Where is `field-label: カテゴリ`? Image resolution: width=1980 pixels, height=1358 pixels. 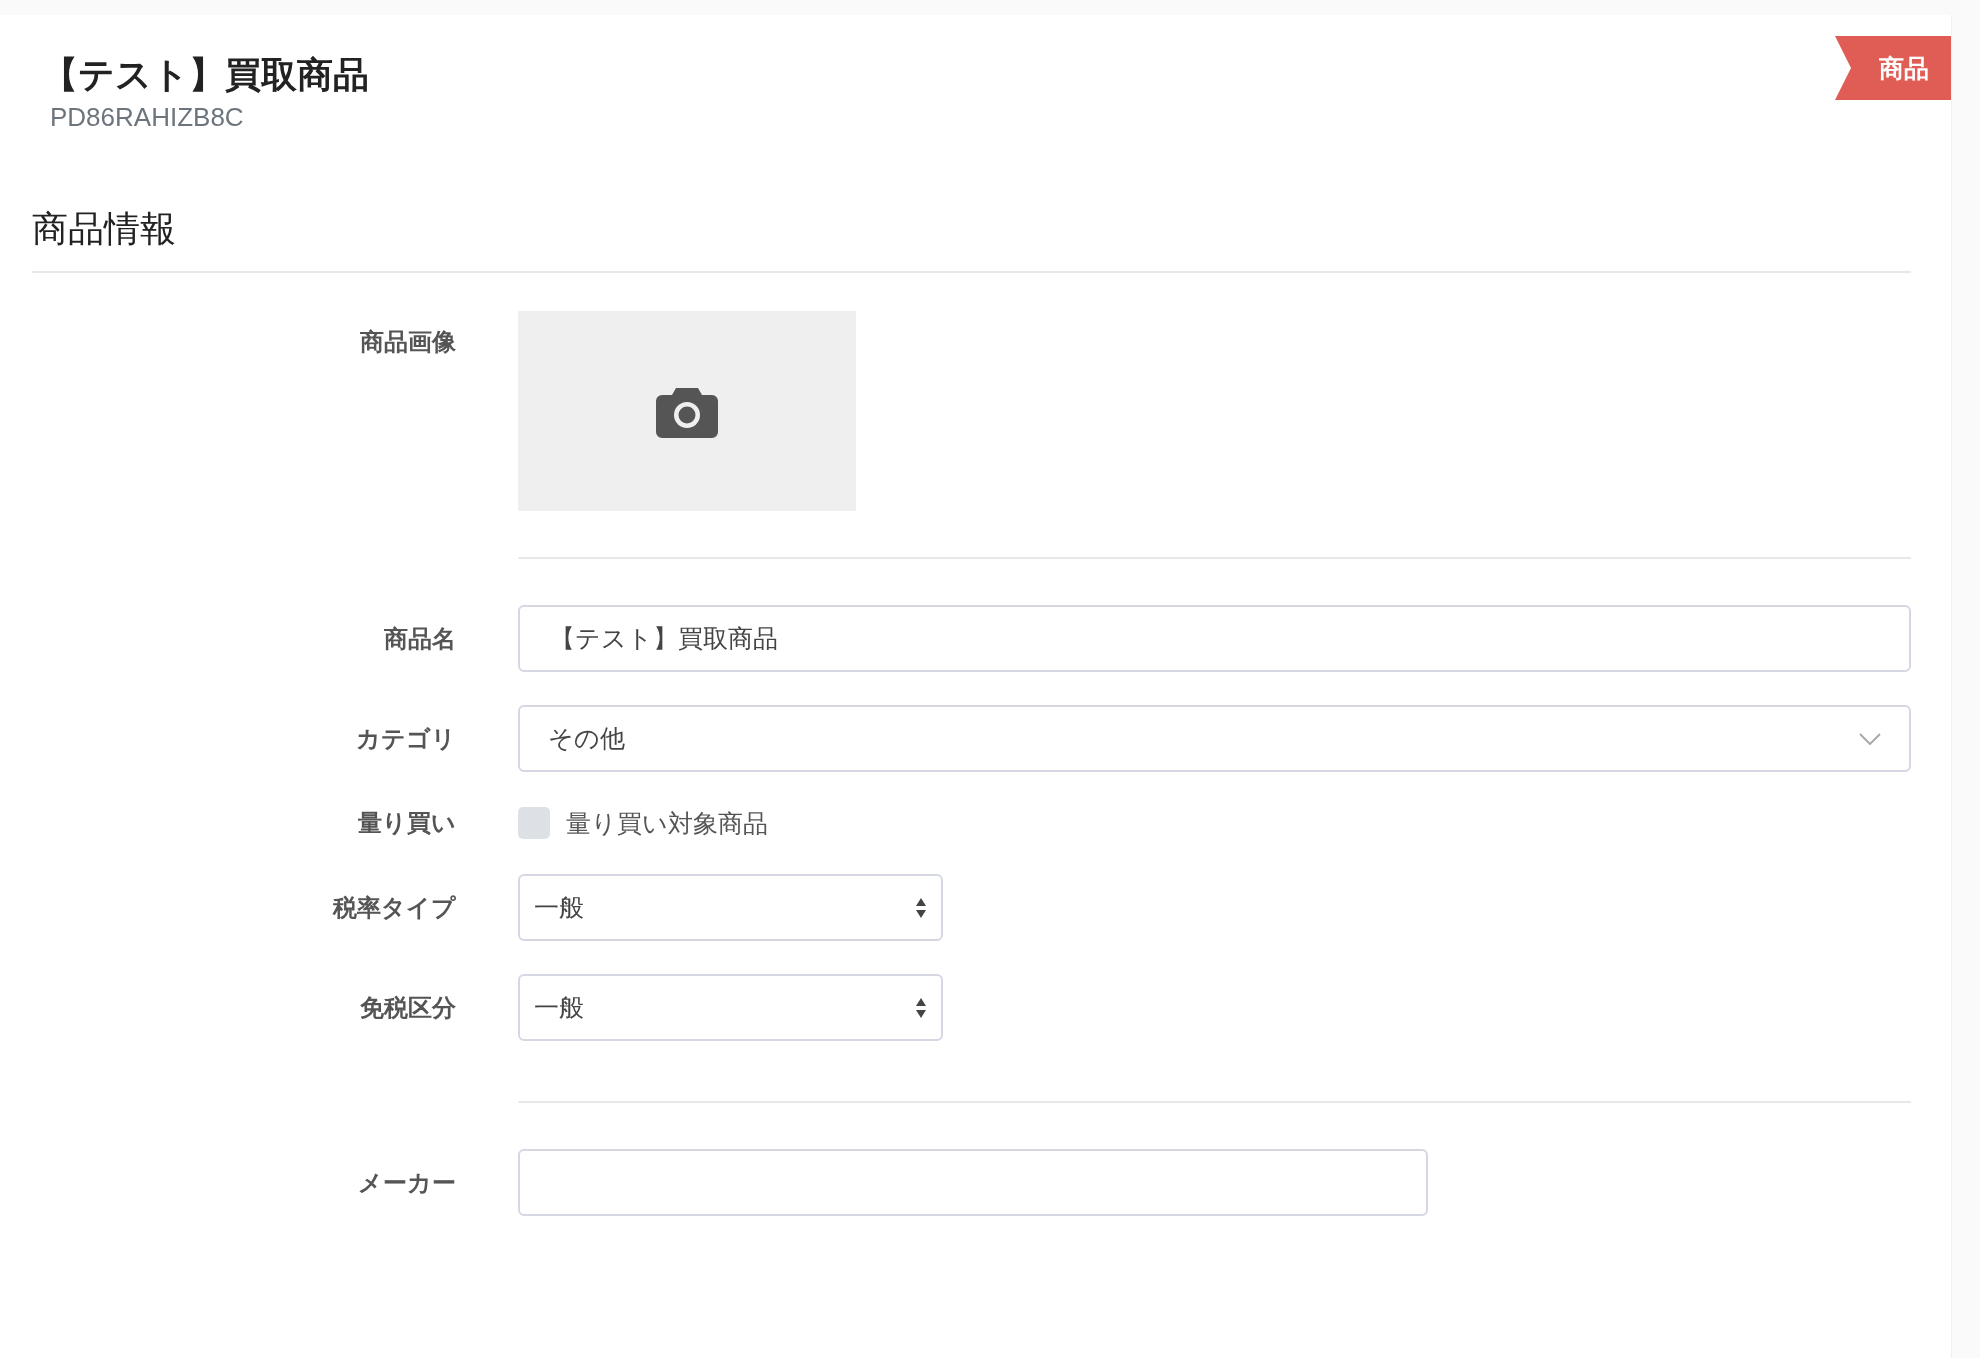 field-label: カテゴリ is located at coordinates (405, 739).